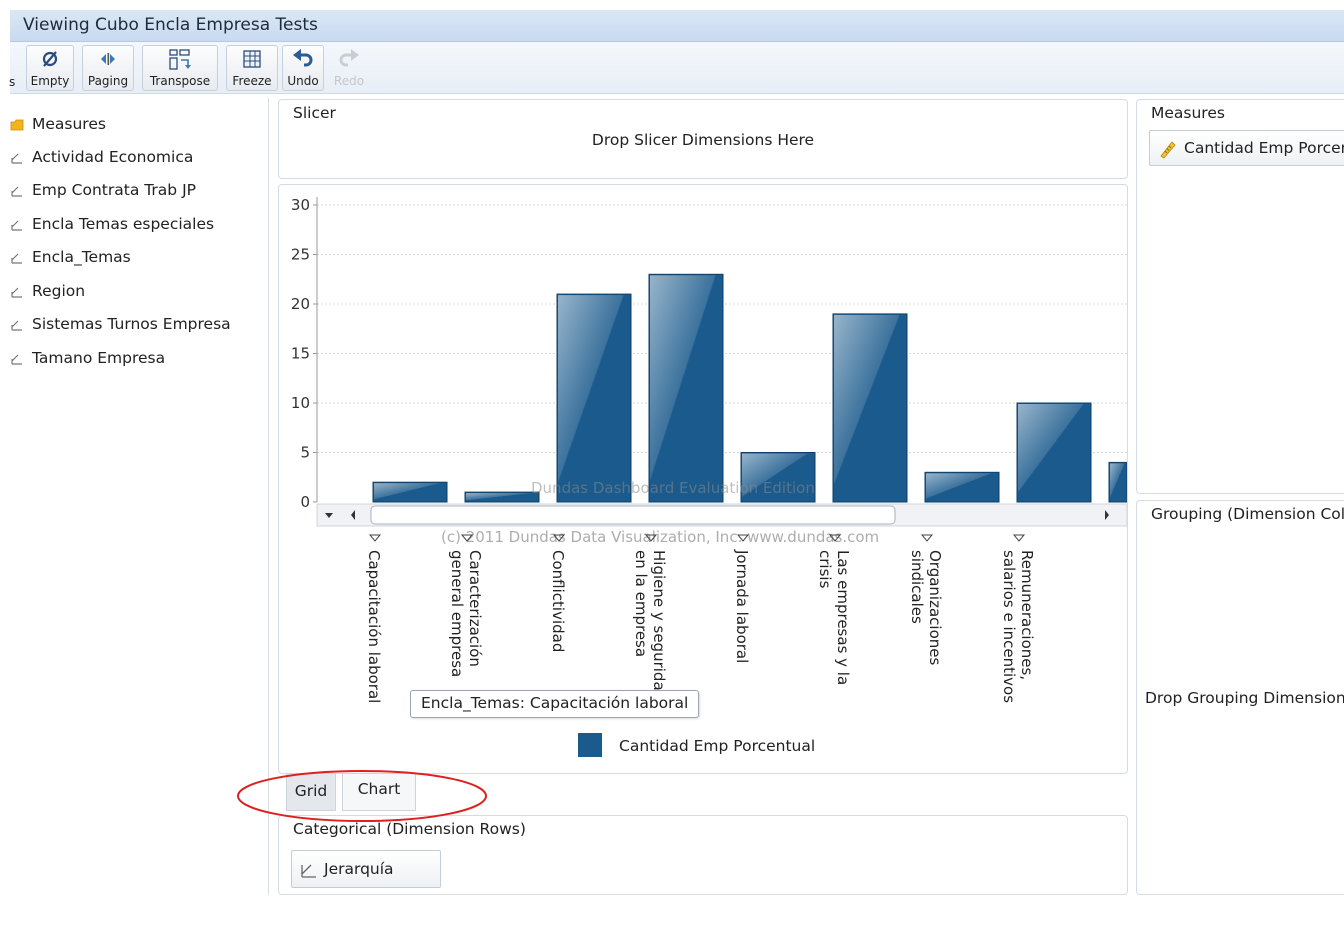 Image resolution: width=1344 pixels, height=938 pixels. Describe the element at coordinates (641, 603) in the screenshot. I see `category-label: en la empresa` at that location.